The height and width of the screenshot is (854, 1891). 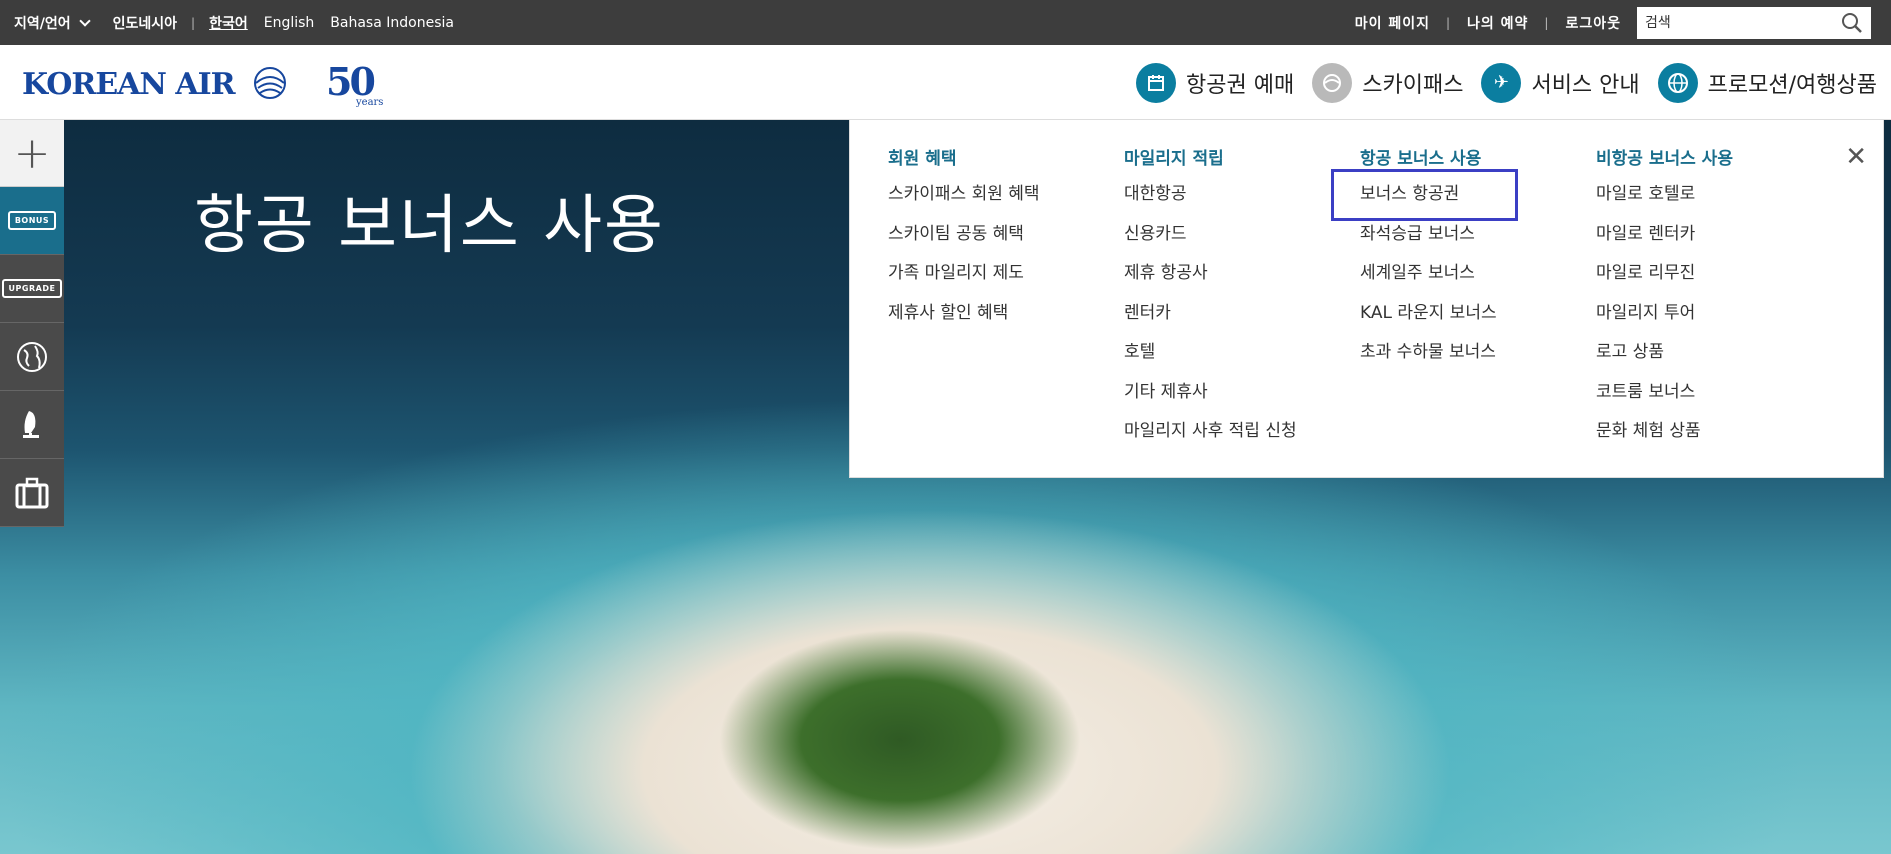 I want to click on menu-link: 제휴 항공사, so click(x=1210, y=274).